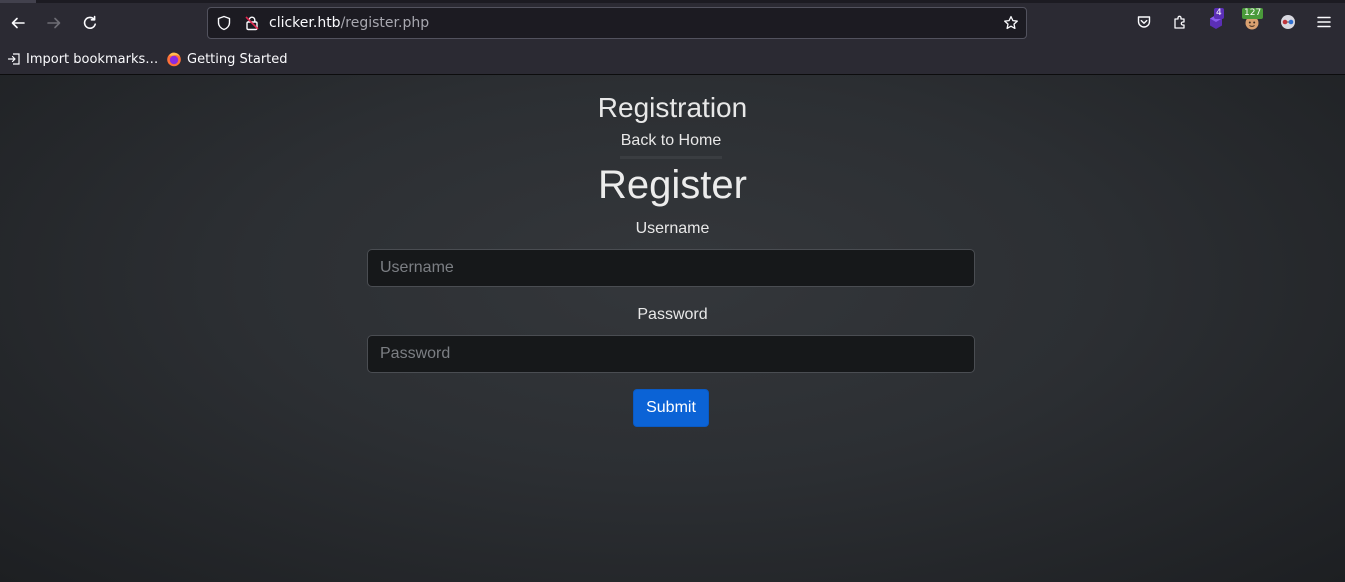  Describe the element at coordinates (1216, 20) in the screenshot. I see `extension-one-button: 4` at that location.